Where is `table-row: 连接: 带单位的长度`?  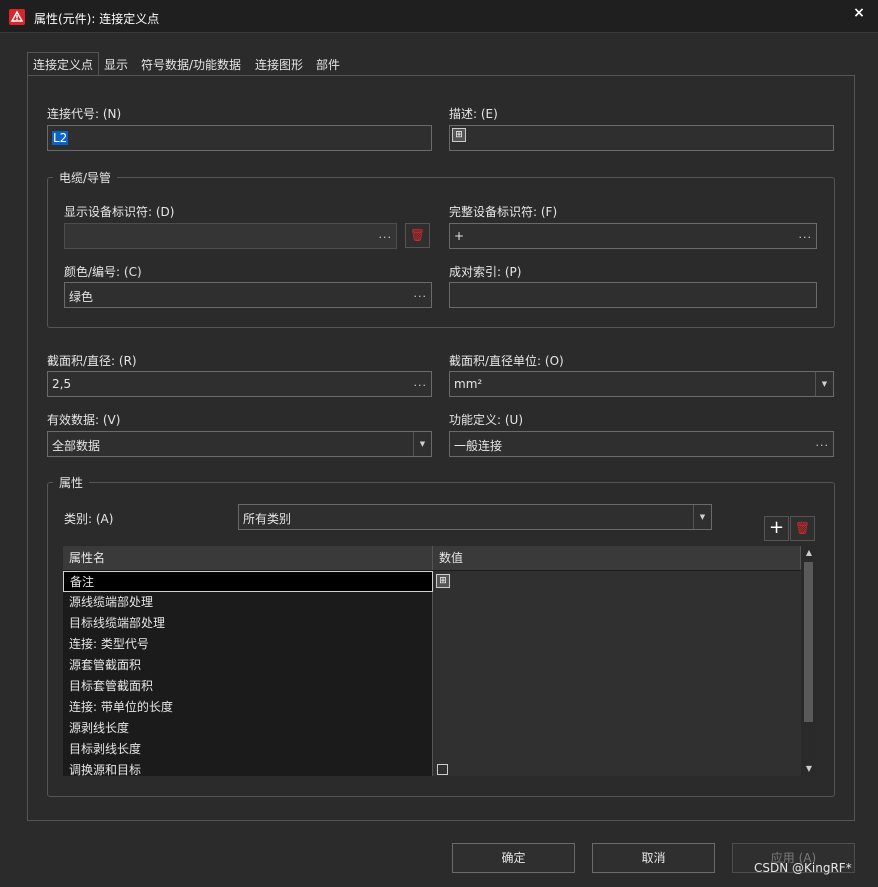 table-row: 连接: 带单位的长度 is located at coordinates (432, 707).